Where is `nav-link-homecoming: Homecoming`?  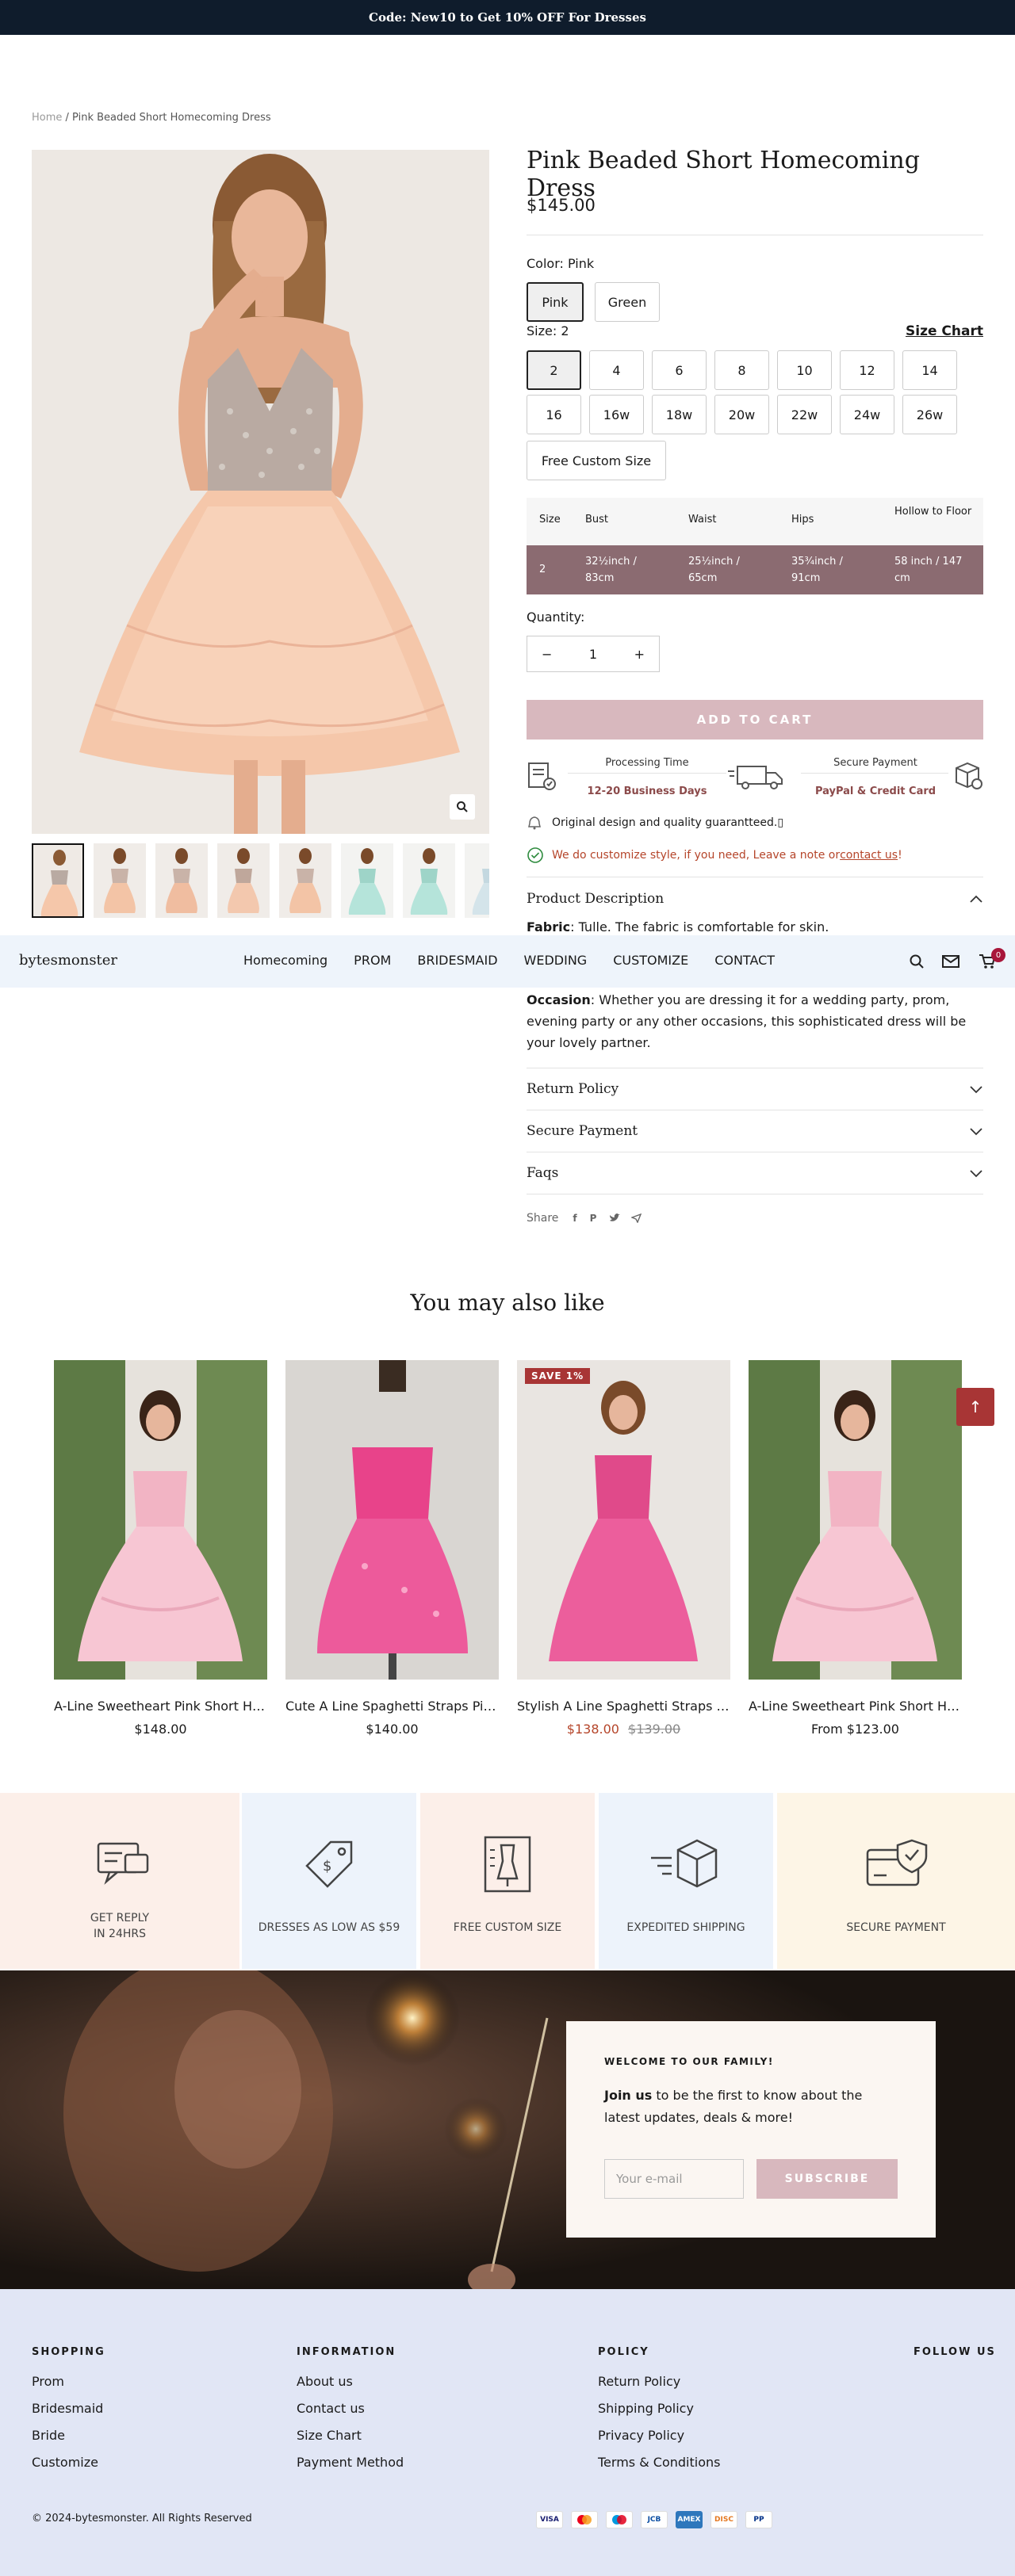
nav-link-homecoming: Homecoming is located at coordinates (285, 960).